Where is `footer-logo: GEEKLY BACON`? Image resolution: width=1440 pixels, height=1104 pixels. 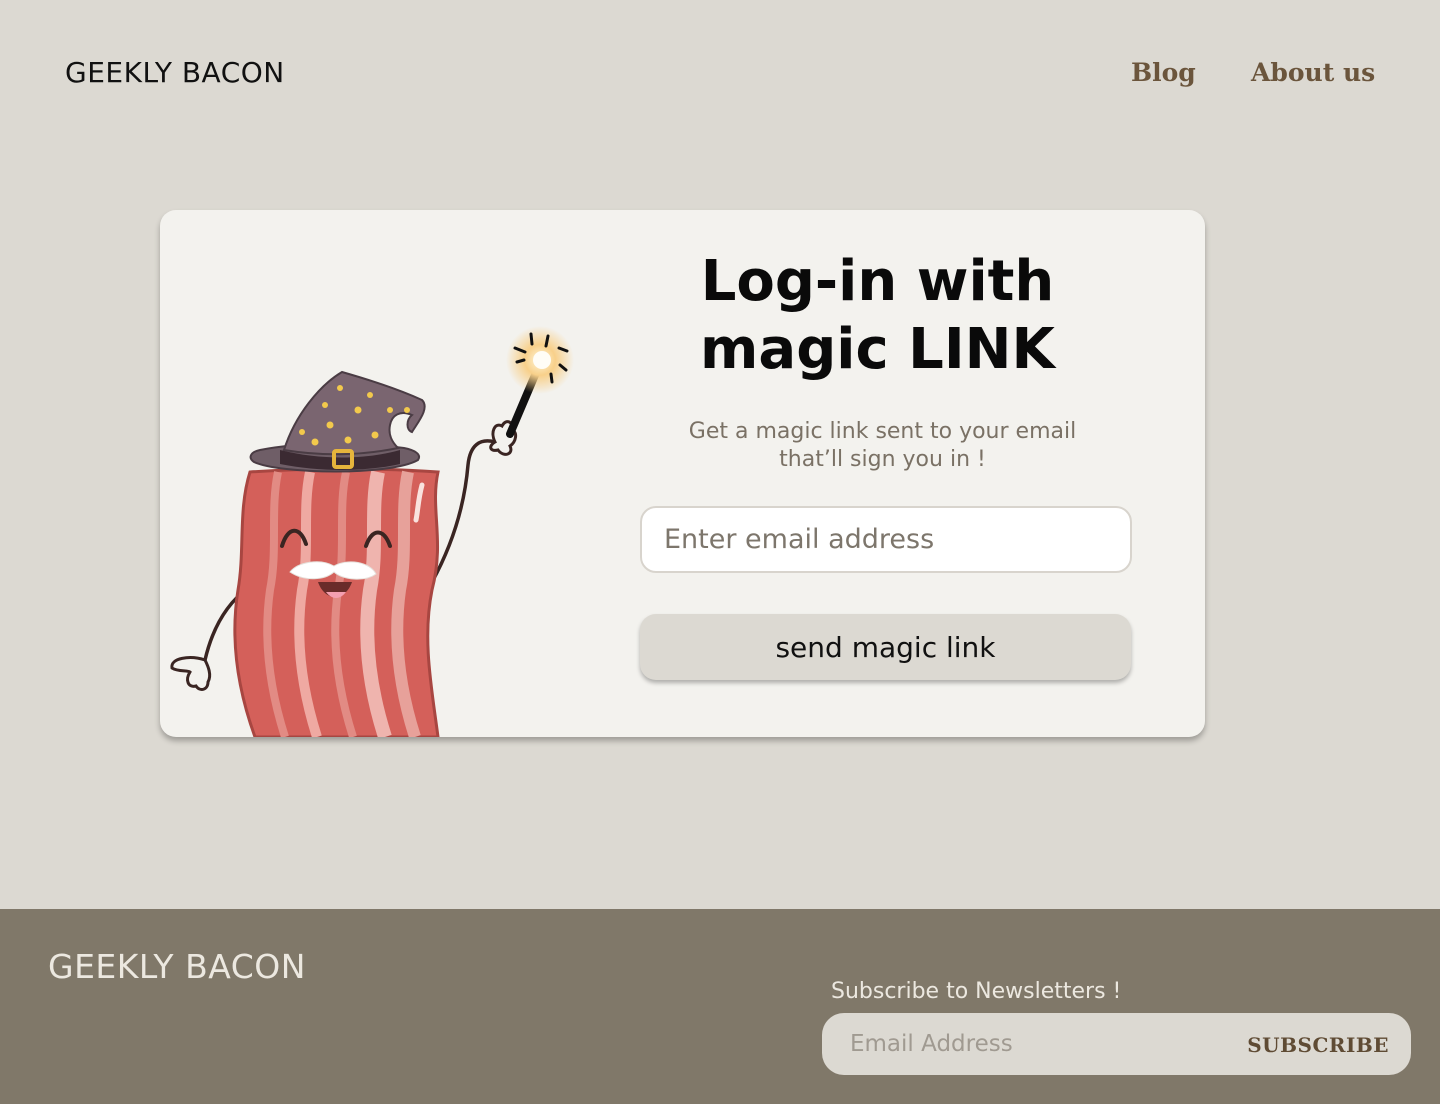
footer-logo: GEEKLY BACON is located at coordinates (177, 966).